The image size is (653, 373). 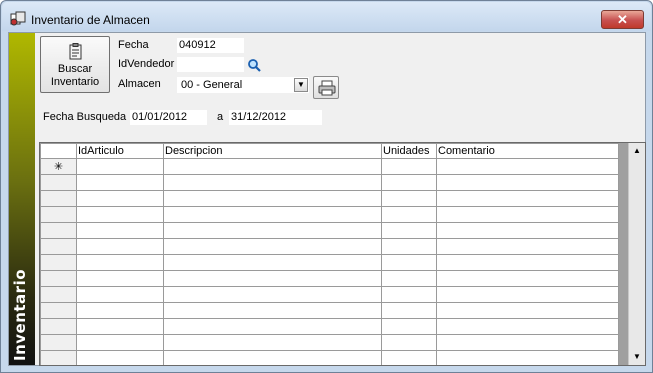 I want to click on fecha-field: 040912, so click(x=210, y=45).